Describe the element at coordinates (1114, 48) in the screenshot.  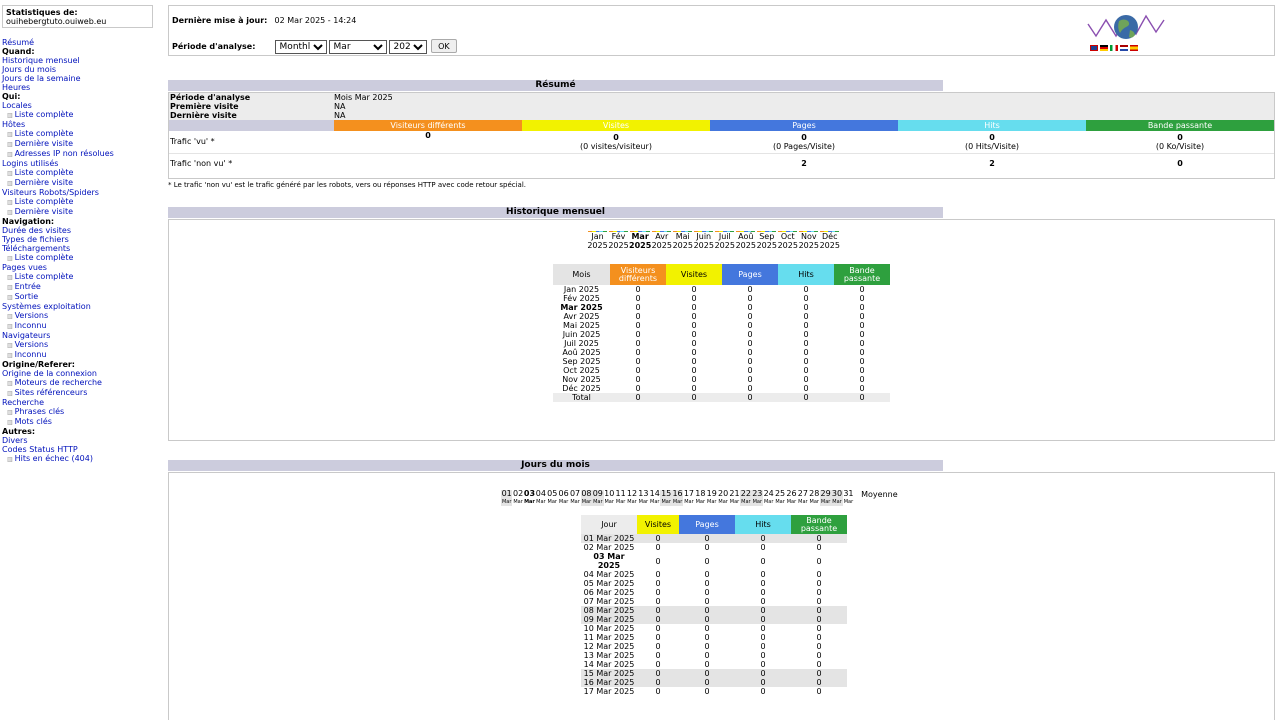
I see `flag-it-icon` at that location.